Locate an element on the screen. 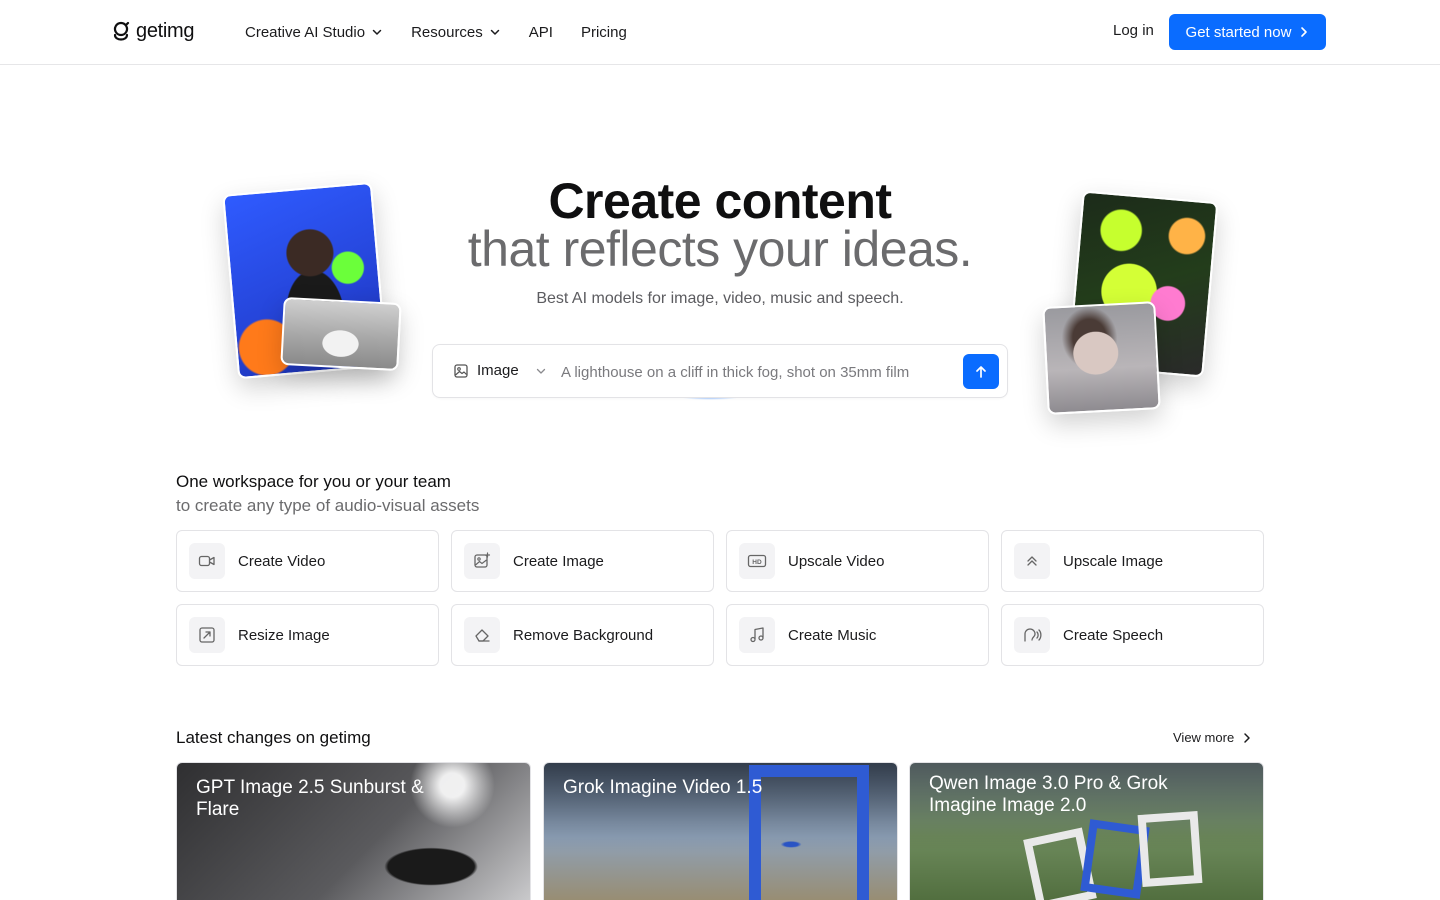  tool-create-speech: Create Speech is located at coordinates (1132, 635).